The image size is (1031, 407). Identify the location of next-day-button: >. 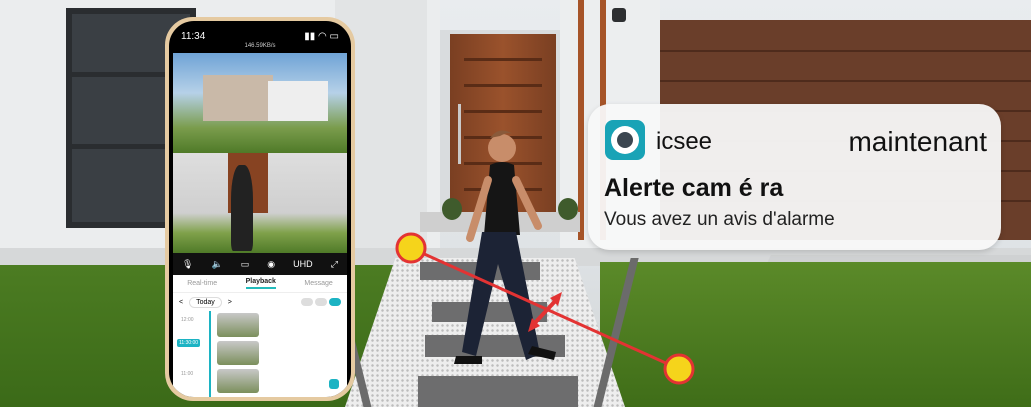
(230, 302).